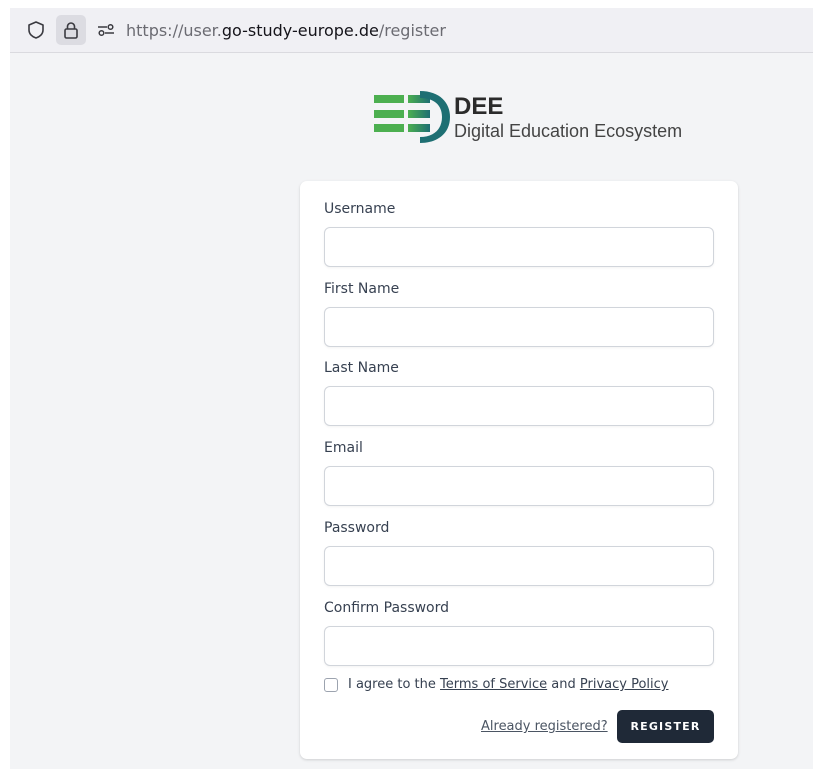  Describe the element at coordinates (394, 684) in the screenshot. I see `terms-prefix: I agree to the` at that location.